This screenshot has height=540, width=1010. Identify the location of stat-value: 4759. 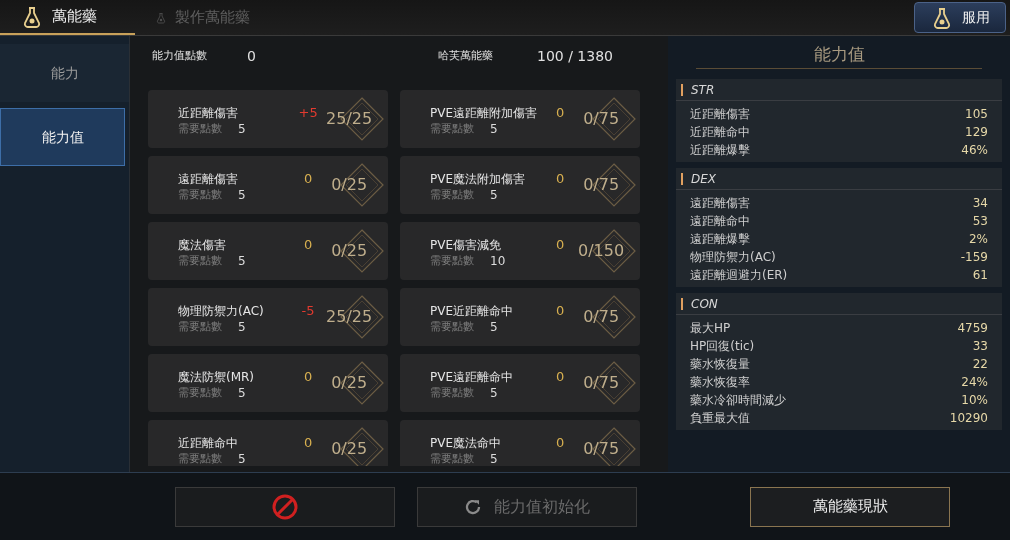
(972, 328).